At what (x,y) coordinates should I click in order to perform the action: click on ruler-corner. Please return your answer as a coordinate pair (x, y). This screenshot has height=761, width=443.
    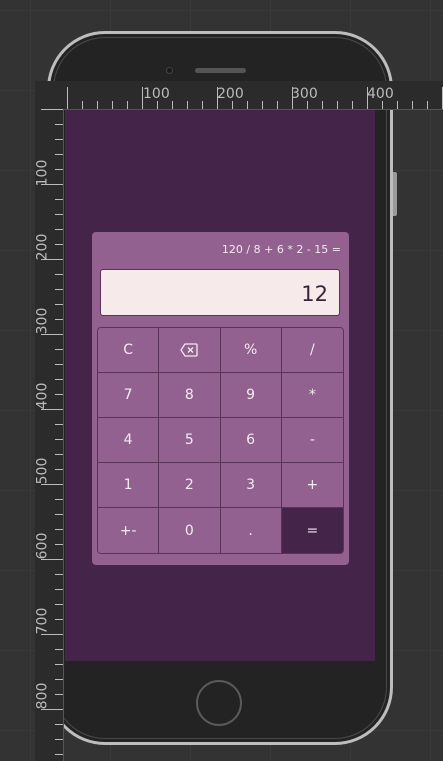
    Looking at the image, I should click on (49, 95).